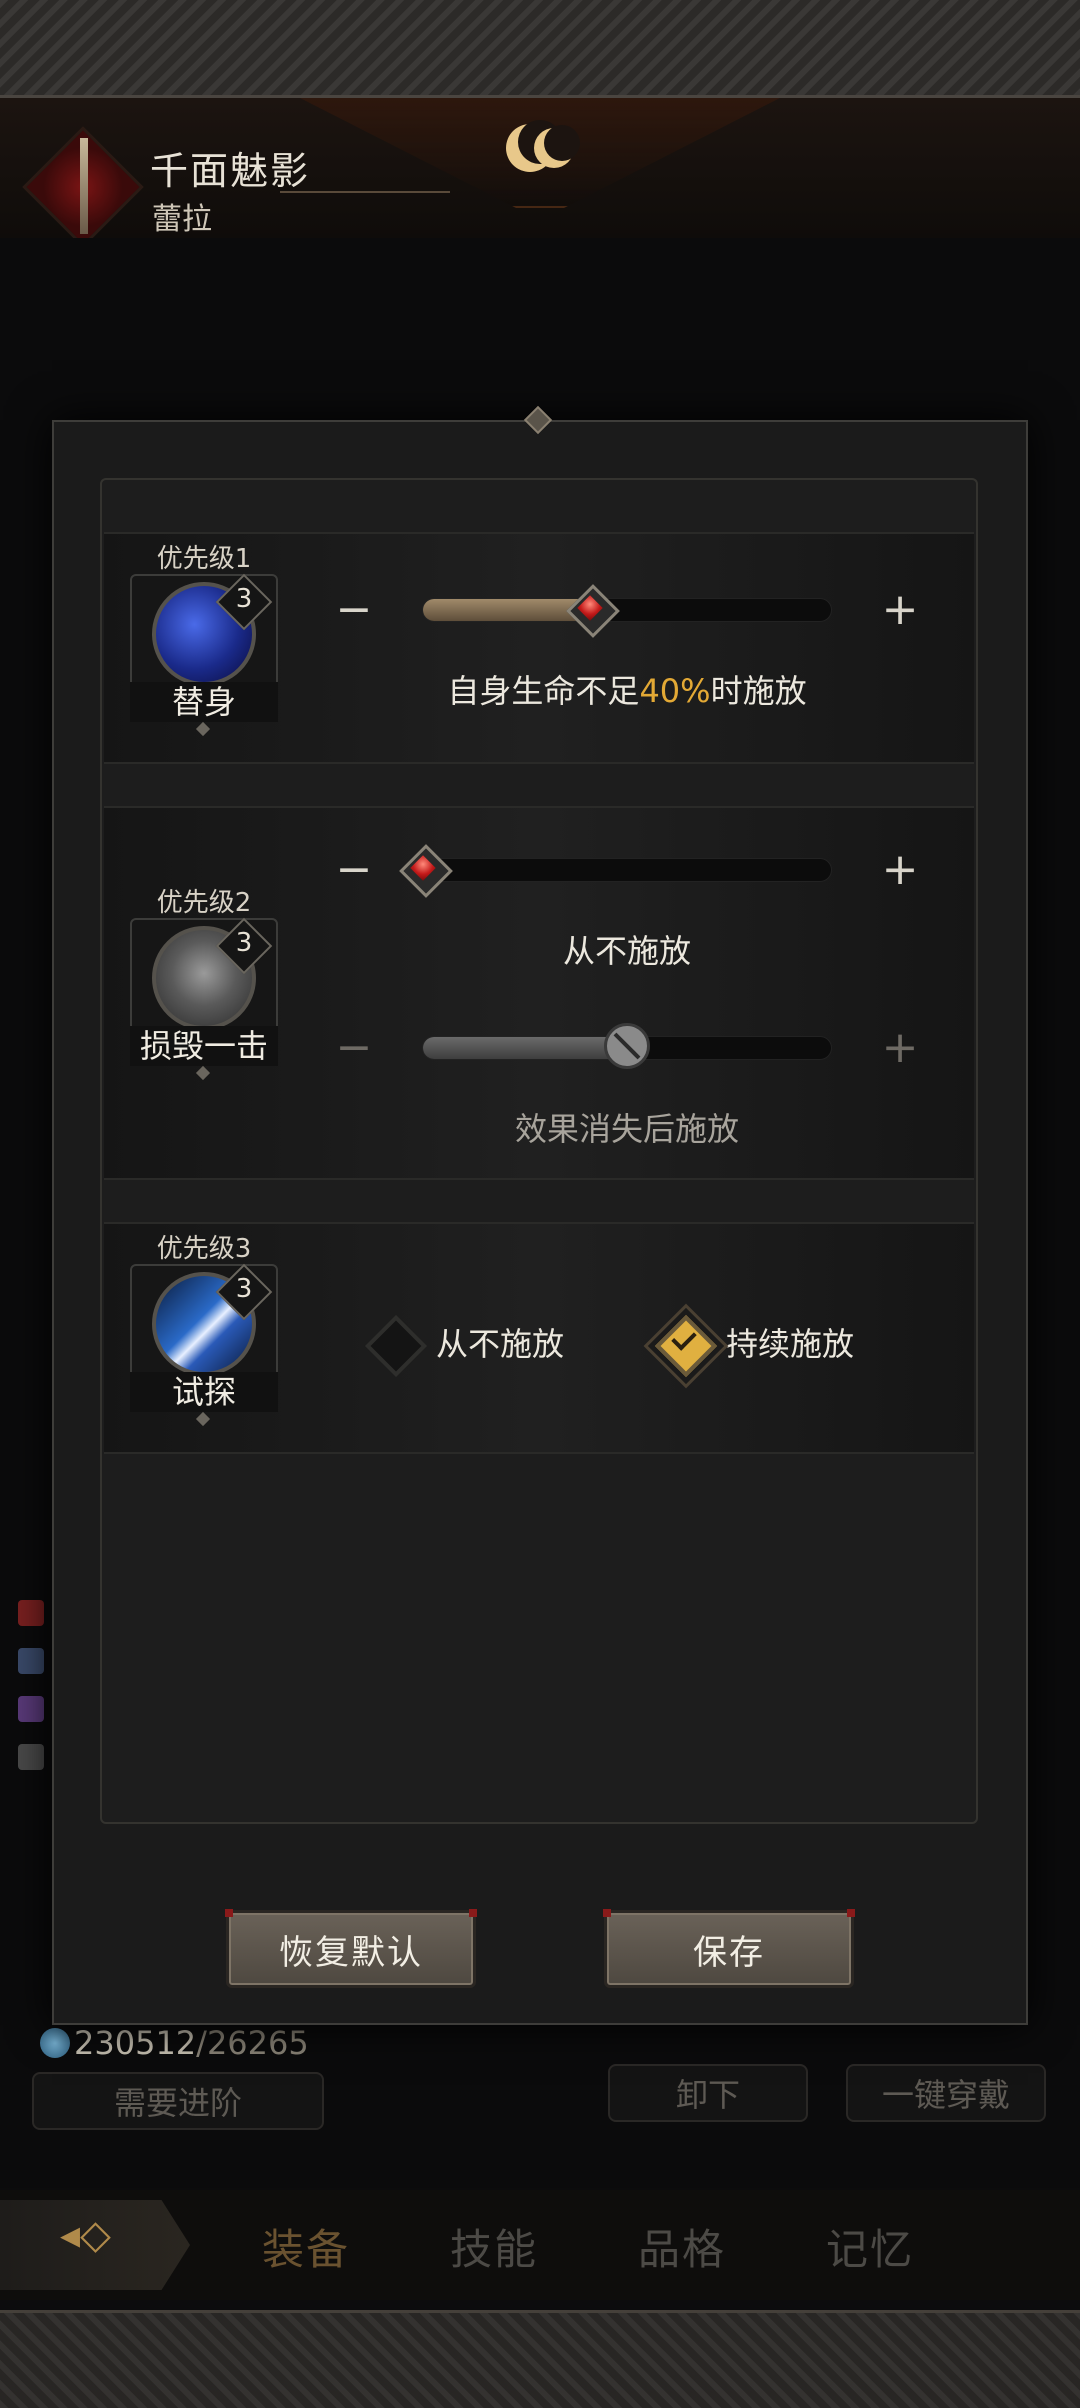  Describe the element at coordinates (84, 186) in the screenshot. I see `sword-icon` at that location.